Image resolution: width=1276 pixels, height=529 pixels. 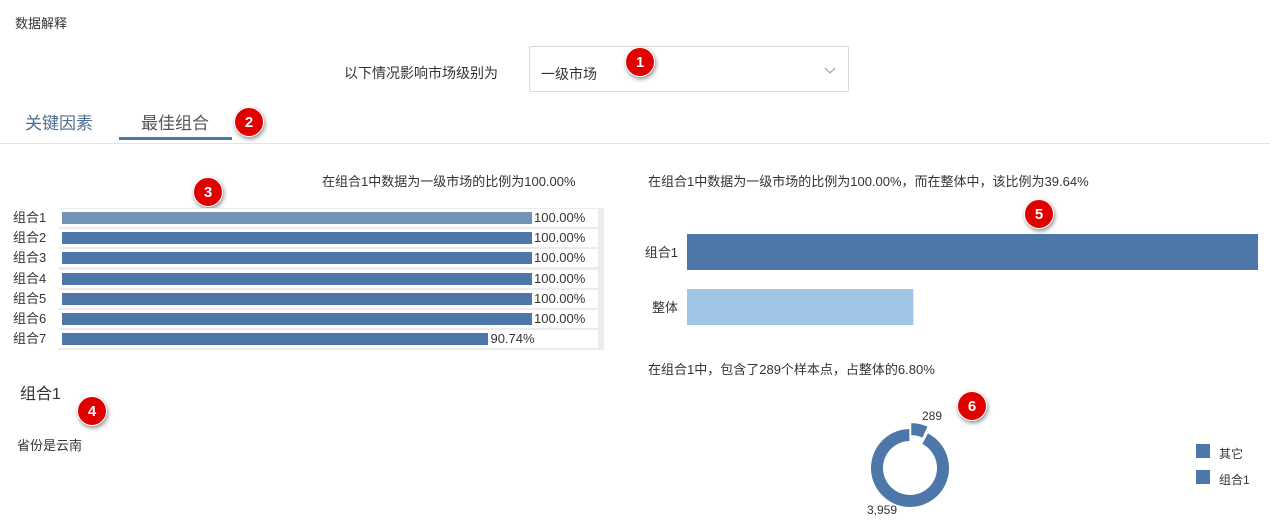 I want to click on callout-marker-2: 2, so click(x=249, y=122).